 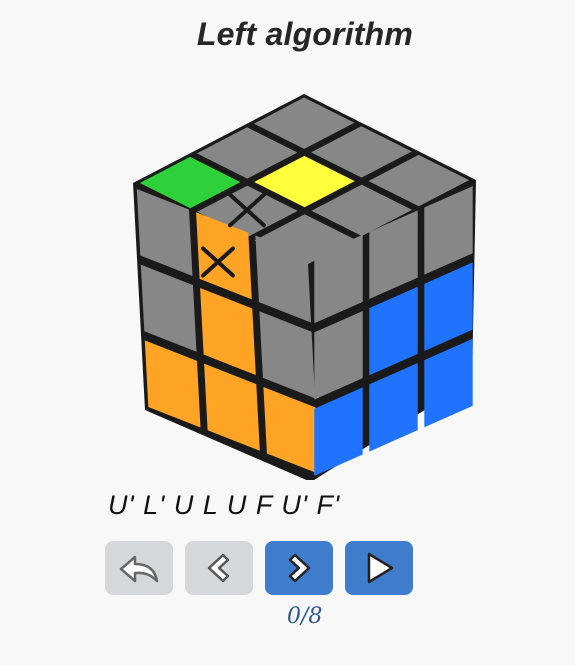 I want to click on play-button, so click(x=379, y=568).